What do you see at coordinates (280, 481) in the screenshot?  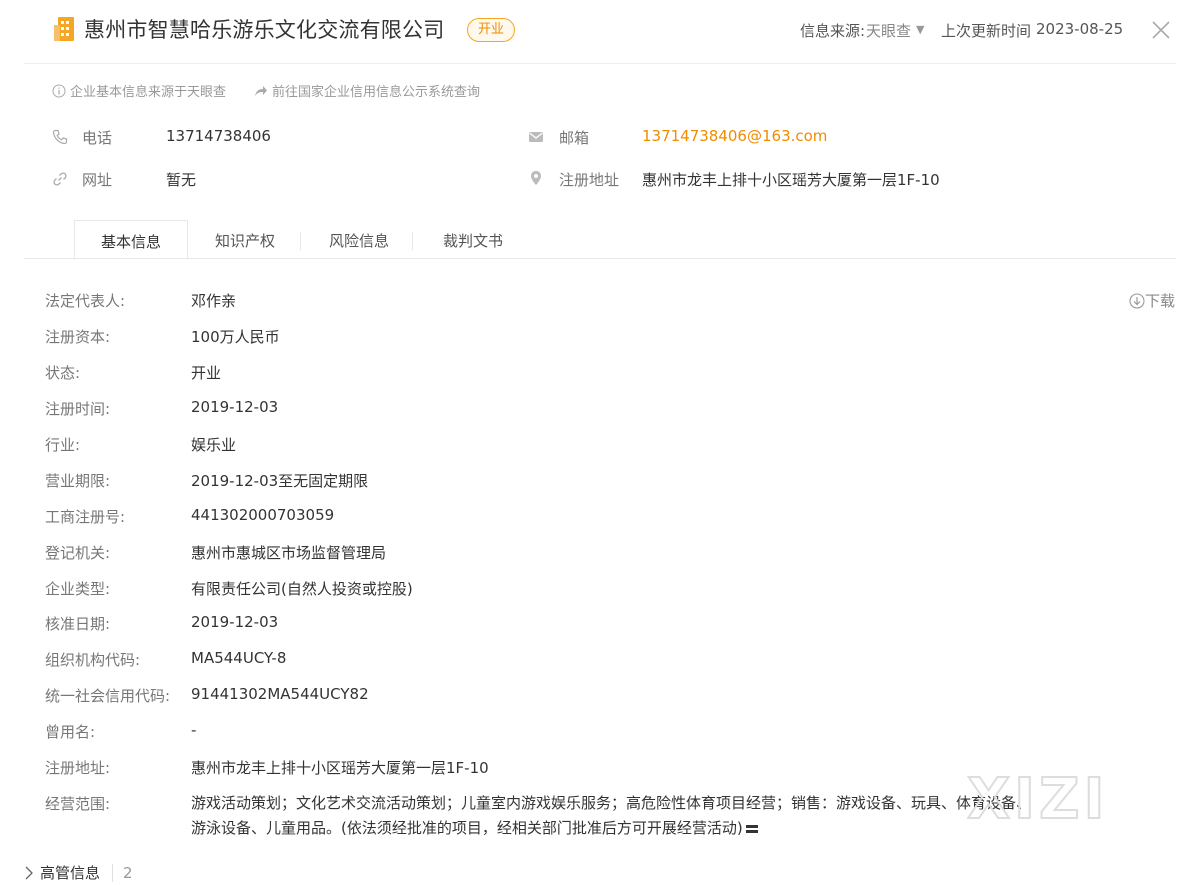 I see `detail-value: 2019-12-03至无固定期限` at bounding box center [280, 481].